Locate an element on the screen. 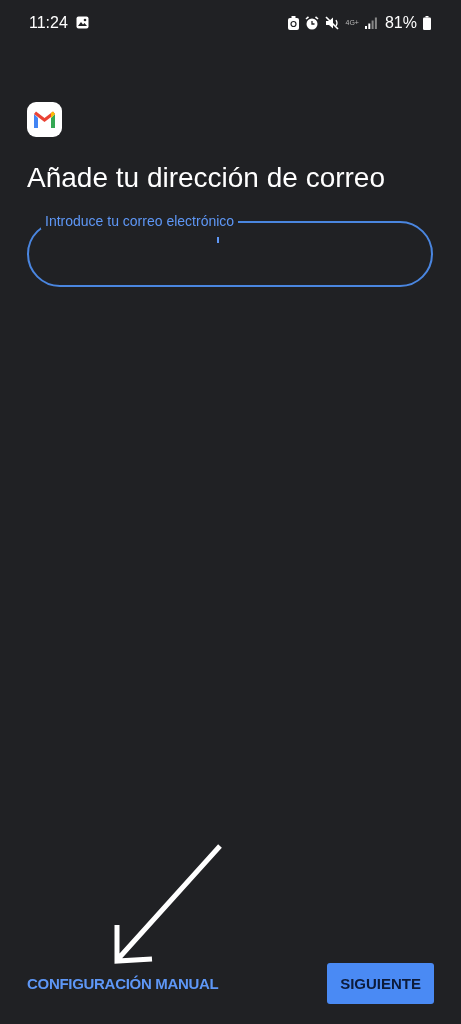 This screenshot has height=1024, width=461. status-time: 11:24 is located at coordinates (48, 22).